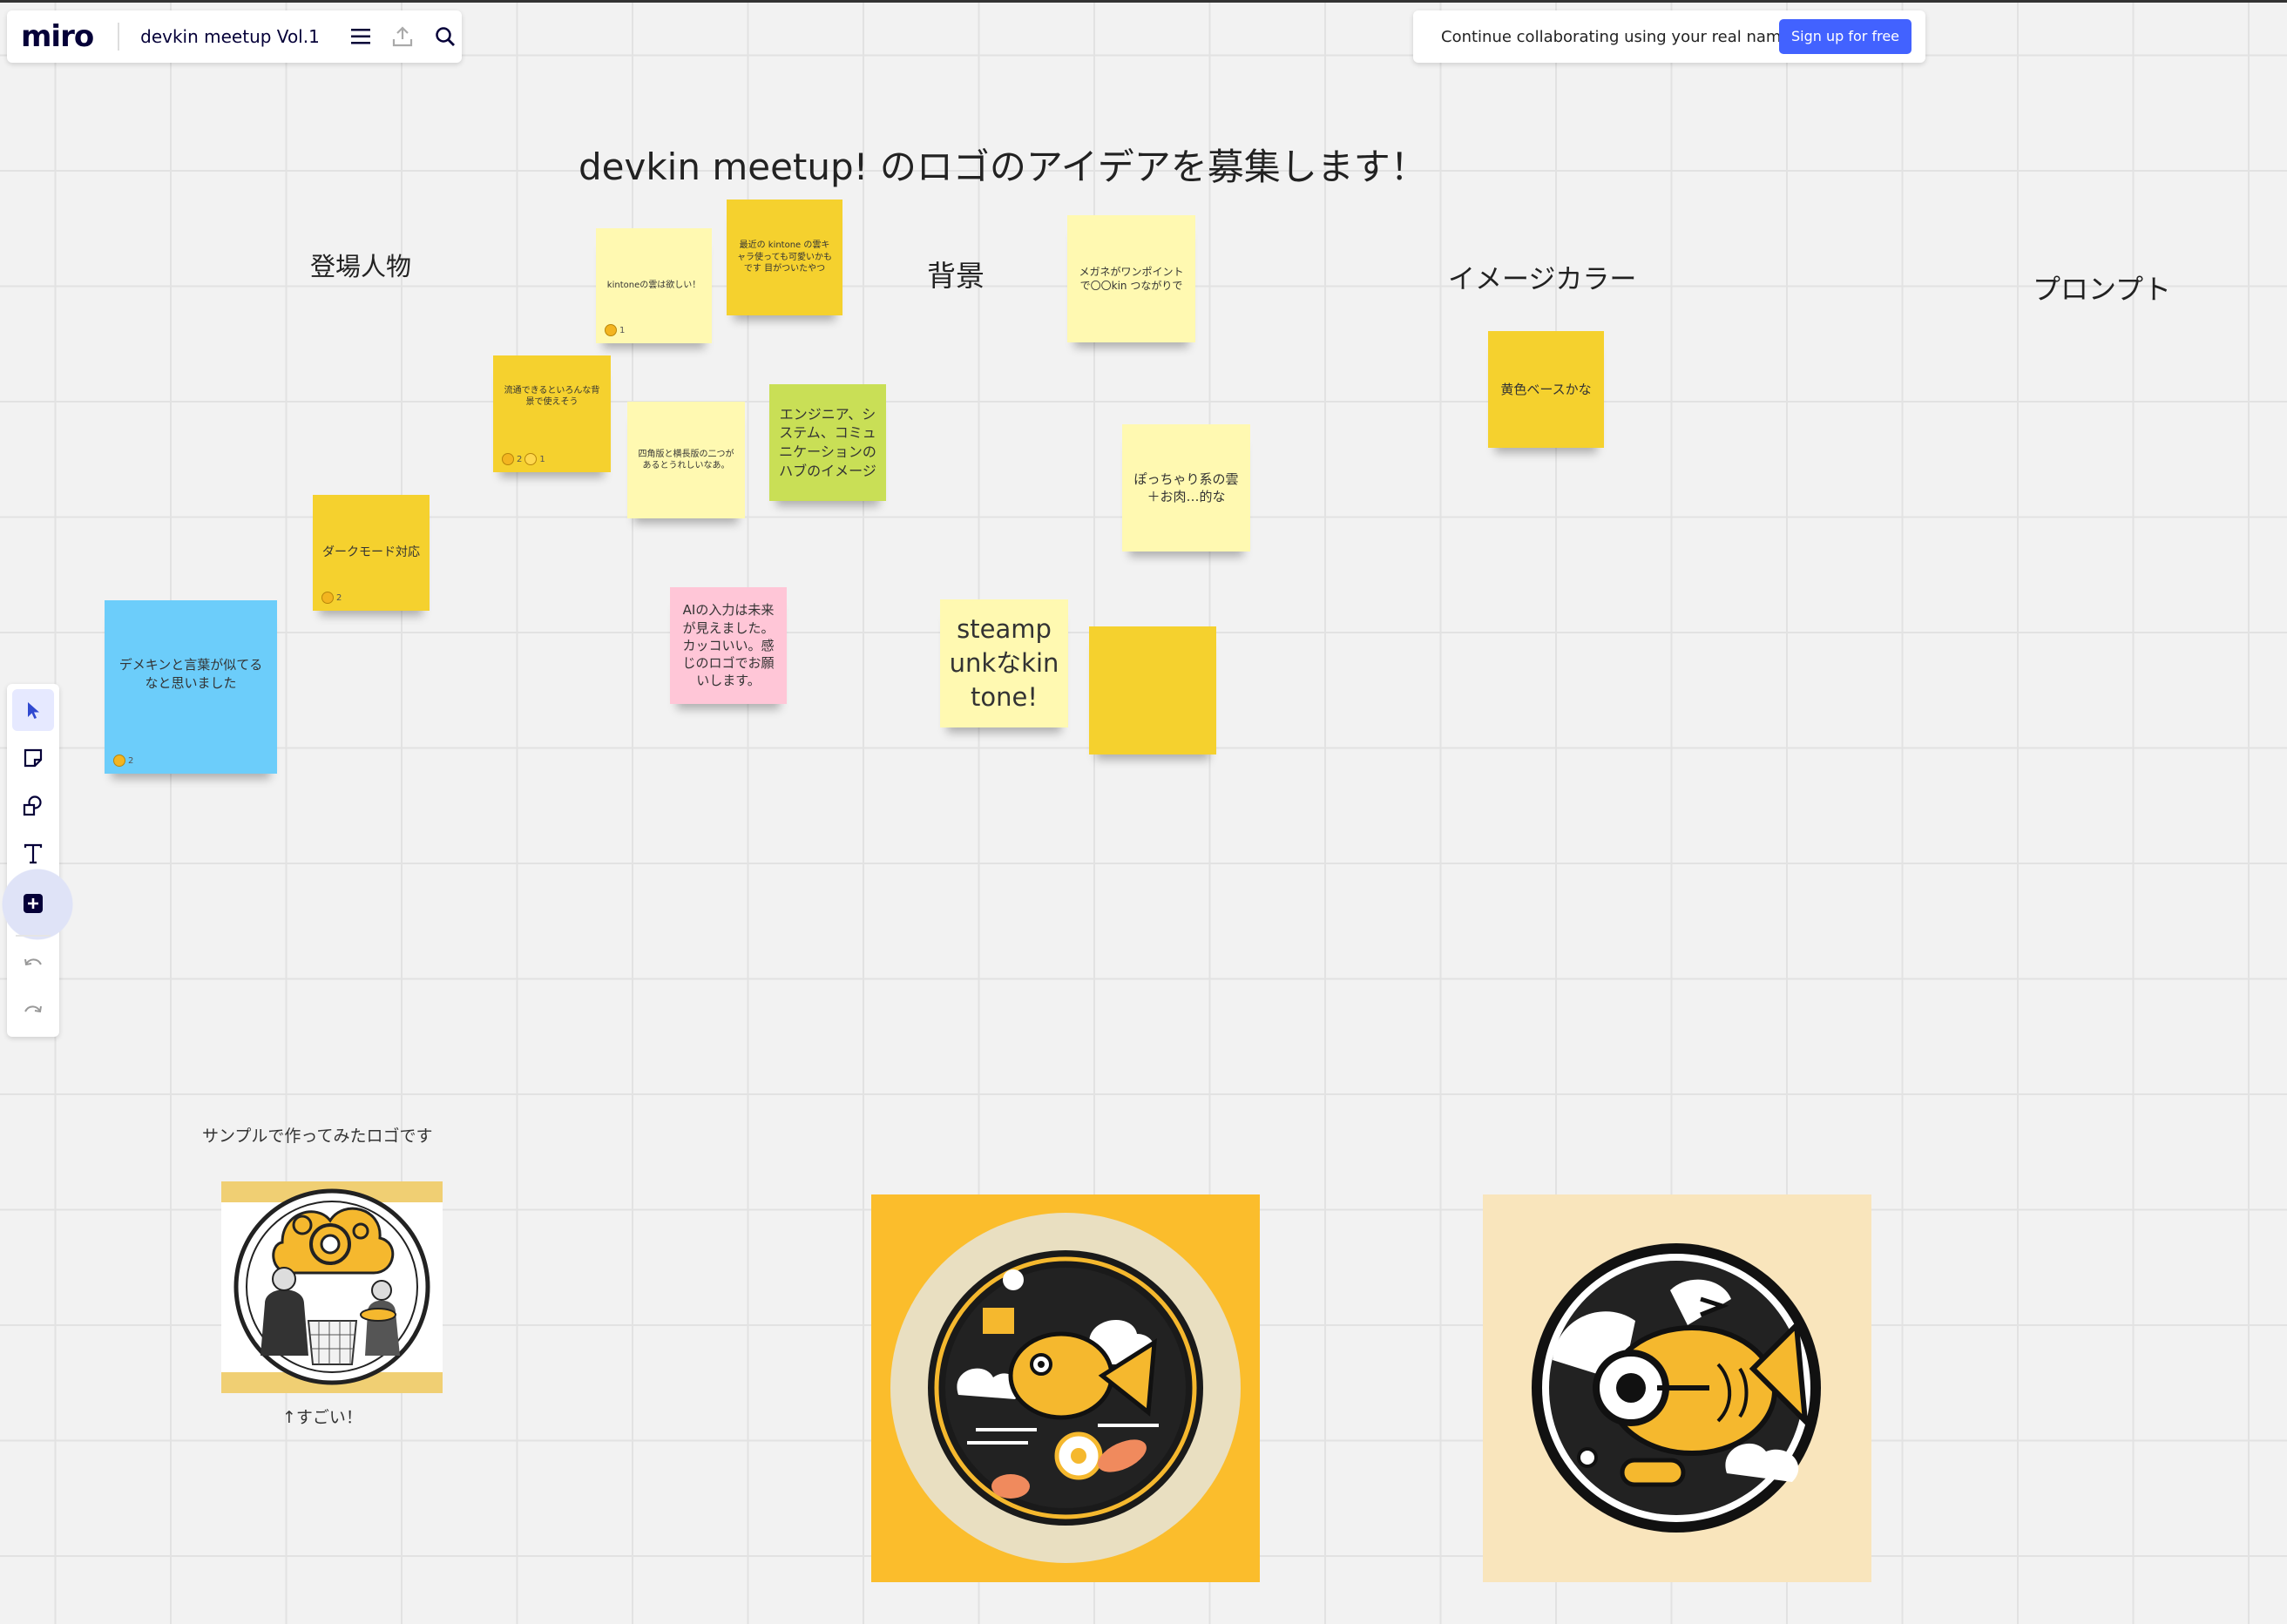 The width and height of the screenshot is (2287, 1624). What do you see at coordinates (33, 1010) in the screenshot?
I see `redo-icon` at bounding box center [33, 1010].